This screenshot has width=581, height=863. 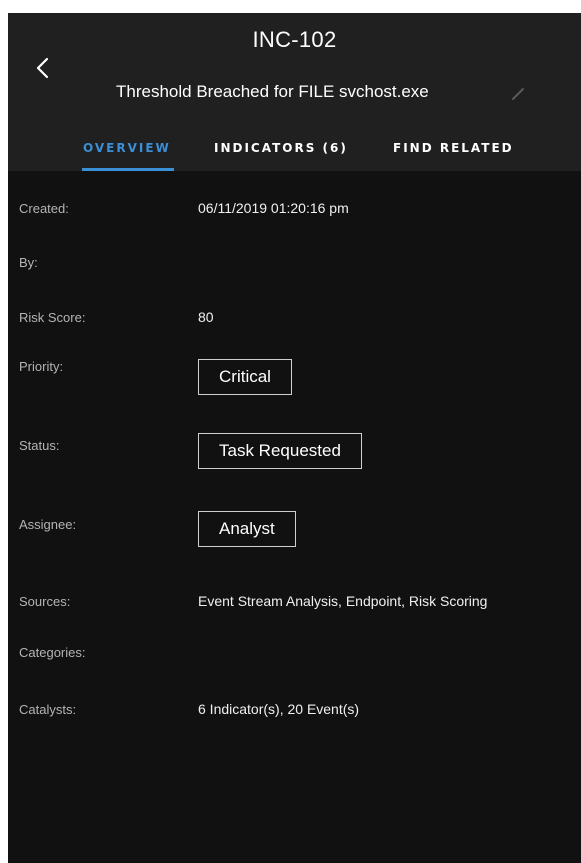 What do you see at coordinates (453, 148) in the screenshot?
I see `tab-find-related: FIND RELATED` at bounding box center [453, 148].